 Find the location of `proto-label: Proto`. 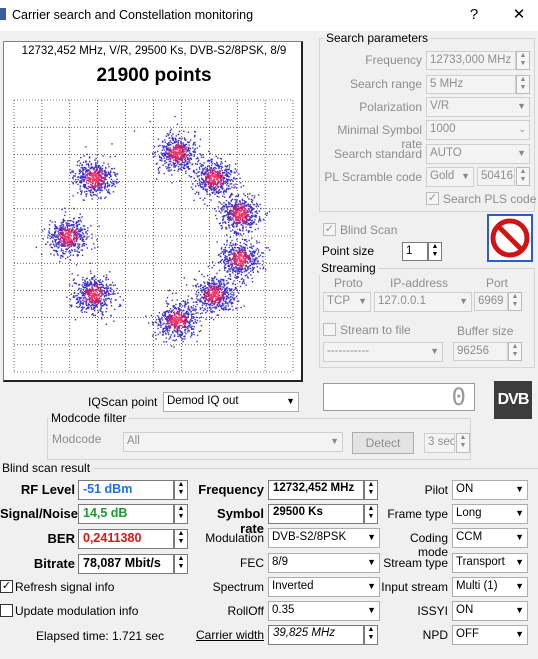

proto-label: Proto is located at coordinates (348, 283).